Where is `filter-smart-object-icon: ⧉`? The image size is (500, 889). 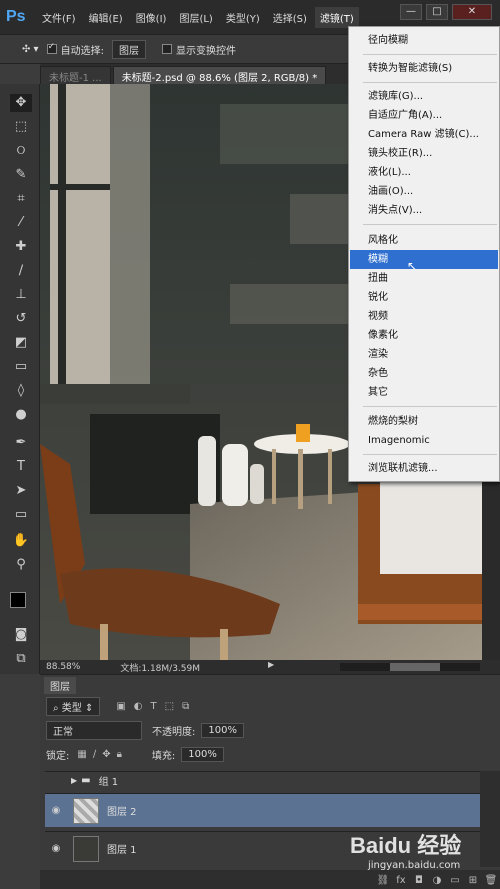
filter-smart-object-icon: ⧉ is located at coordinates (185, 706).